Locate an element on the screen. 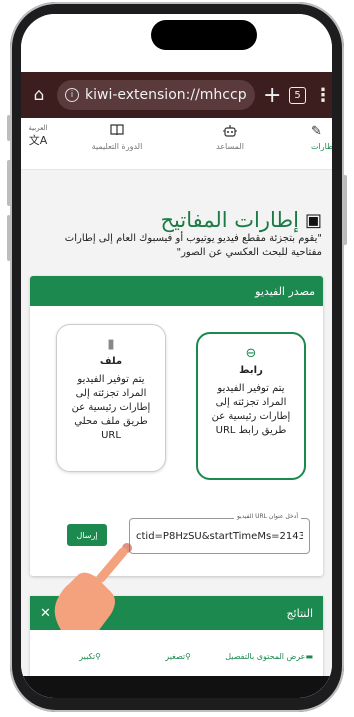 The width and height of the screenshot is (354, 717). results-toolbar: ▬ عرض المحتوى بالتفصيل ⚲ تصغير ⚲ تكبير is located at coordinates (176, 661).